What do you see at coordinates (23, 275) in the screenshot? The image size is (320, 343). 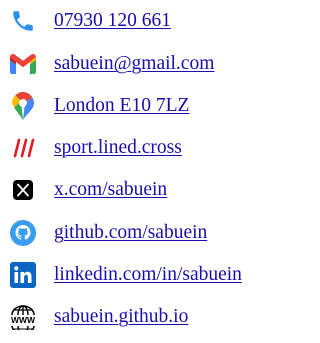 I see `linkedin-icon` at bounding box center [23, 275].